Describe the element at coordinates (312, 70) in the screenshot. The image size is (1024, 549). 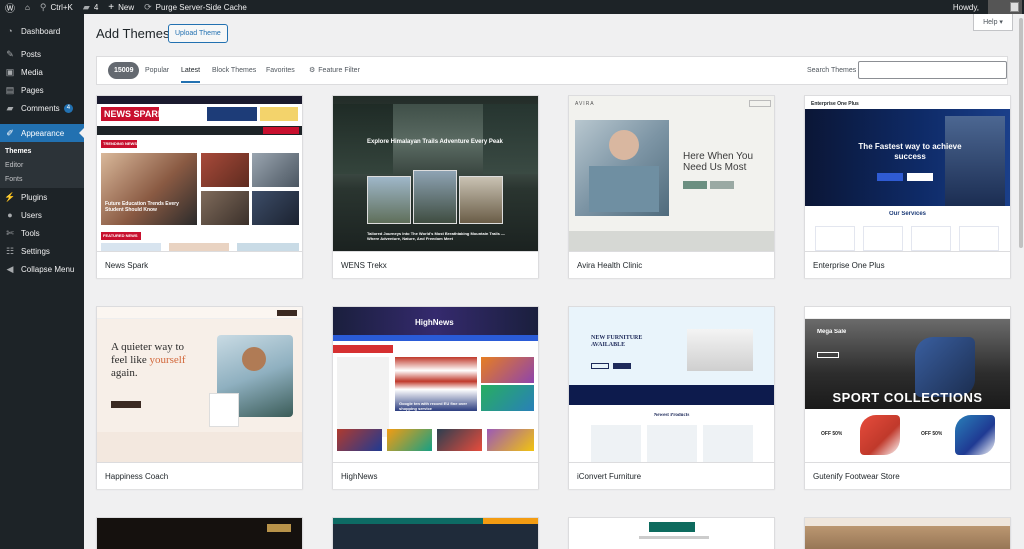
I see `gear-icon: ⚙` at that location.